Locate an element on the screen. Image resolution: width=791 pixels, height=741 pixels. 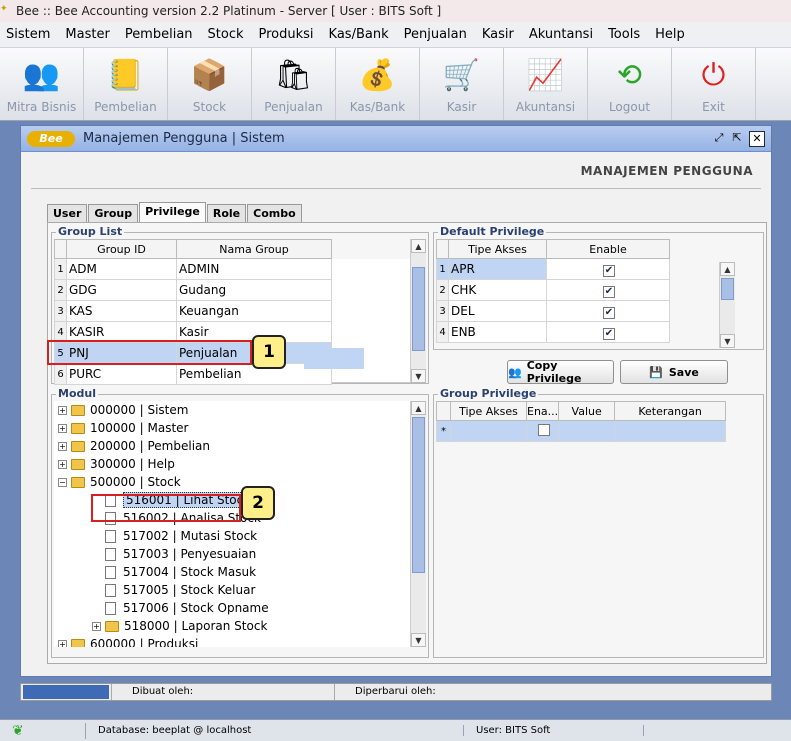
col-group-id: Group ID is located at coordinates (121, 249).